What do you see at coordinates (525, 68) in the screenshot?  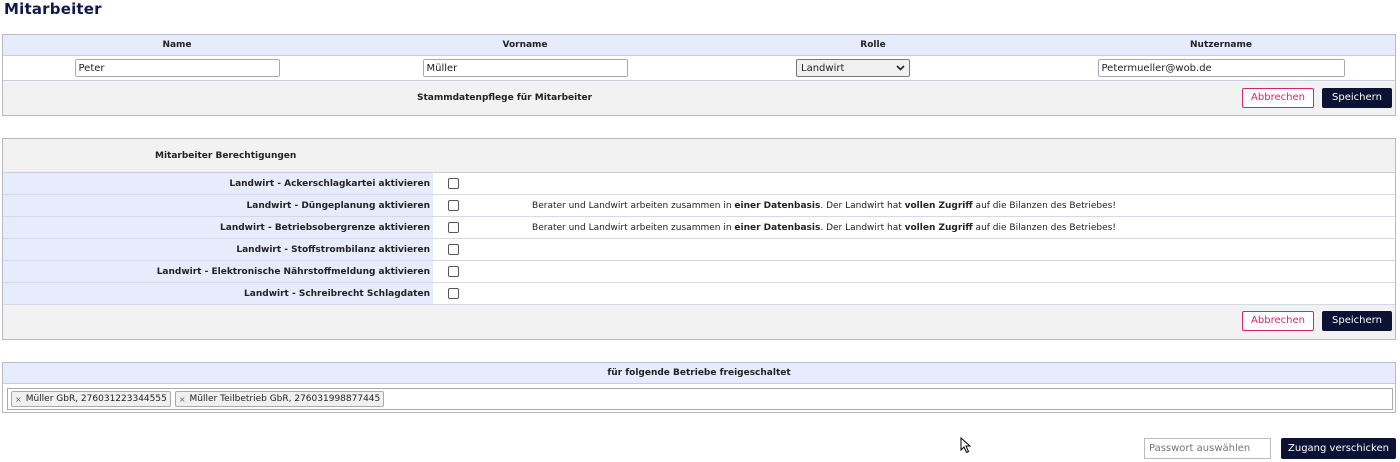 I see `vorname-input` at bounding box center [525, 68].